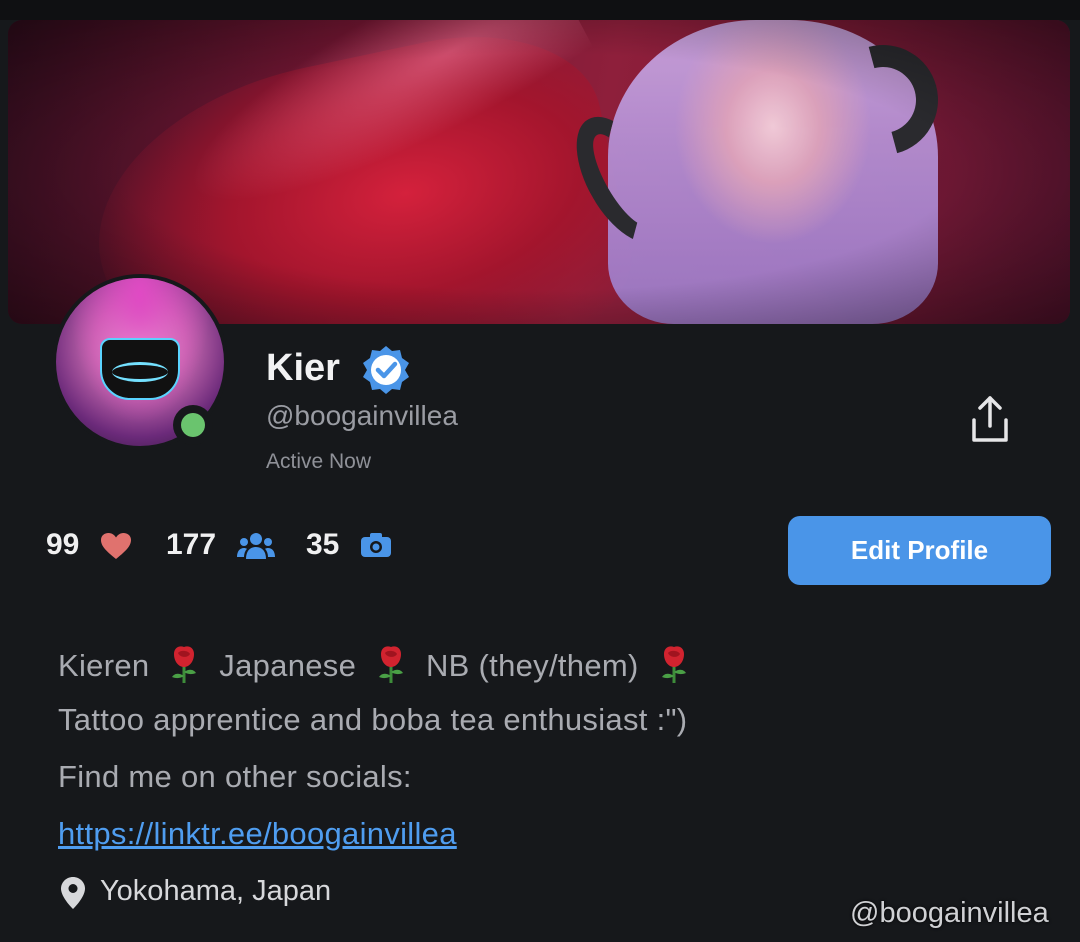  What do you see at coordinates (323, 544) in the screenshot?
I see `photos-count: 35` at bounding box center [323, 544].